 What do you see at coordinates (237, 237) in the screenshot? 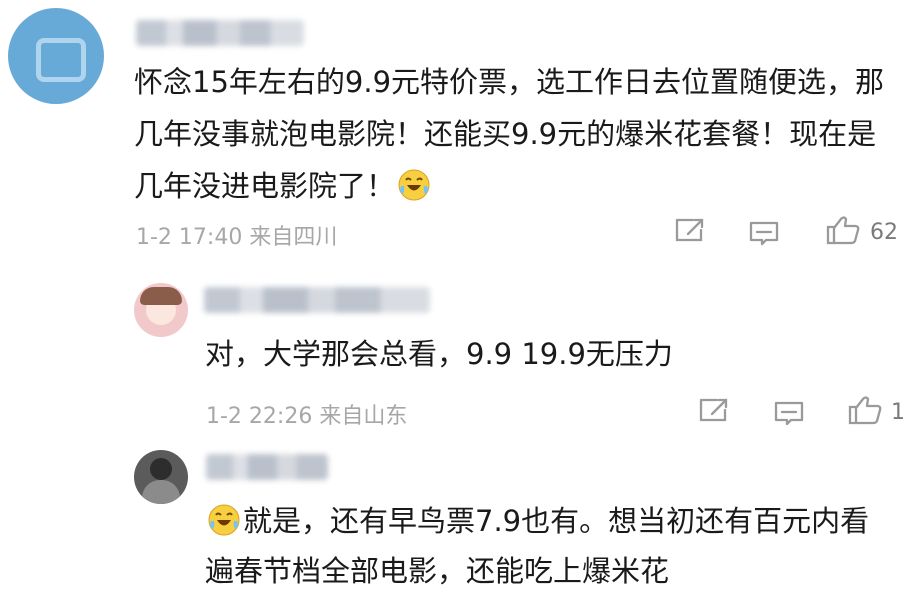
I see `comment-meta: 1-2 17:40 来自四川` at bounding box center [237, 237].